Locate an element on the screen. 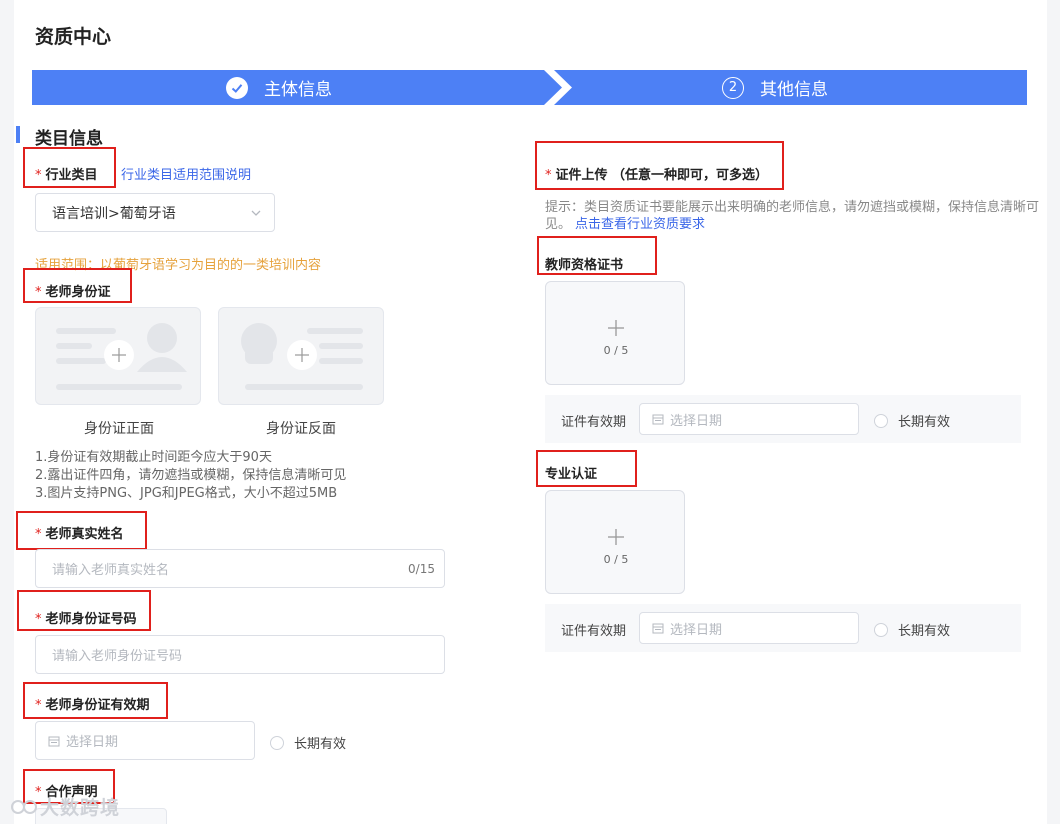 The width and height of the screenshot is (1060, 824). step-main-info: 主体信息 is located at coordinates (279, 87).